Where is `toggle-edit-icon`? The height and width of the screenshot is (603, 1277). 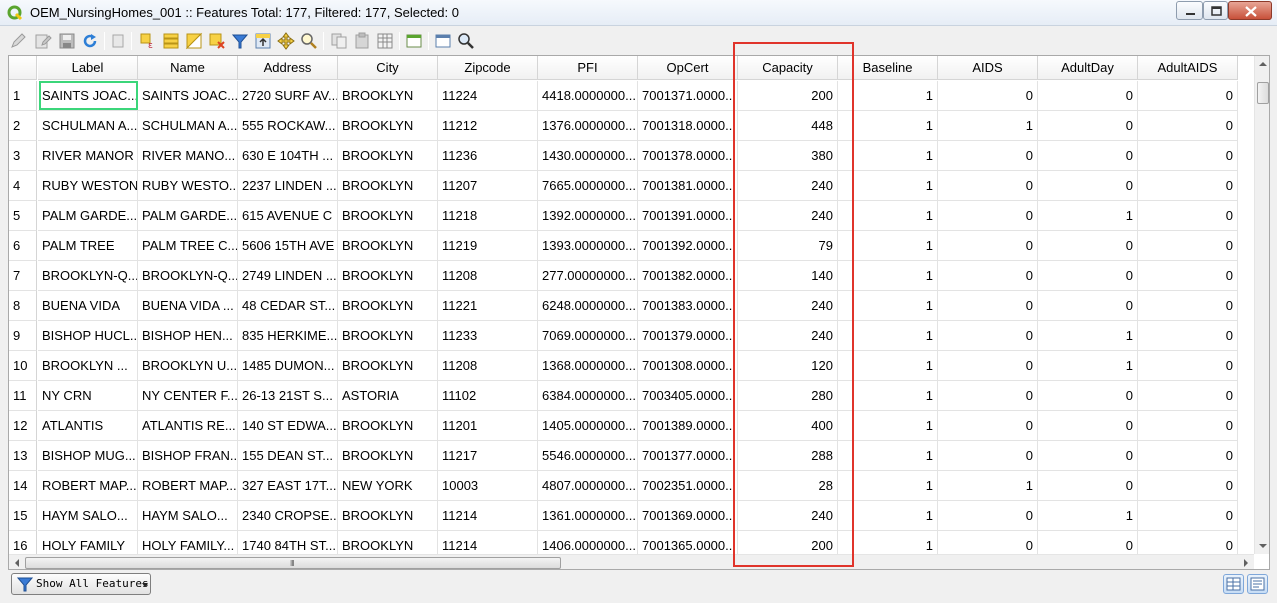
toggle-edit-icon is located at coordinates (18, 41).